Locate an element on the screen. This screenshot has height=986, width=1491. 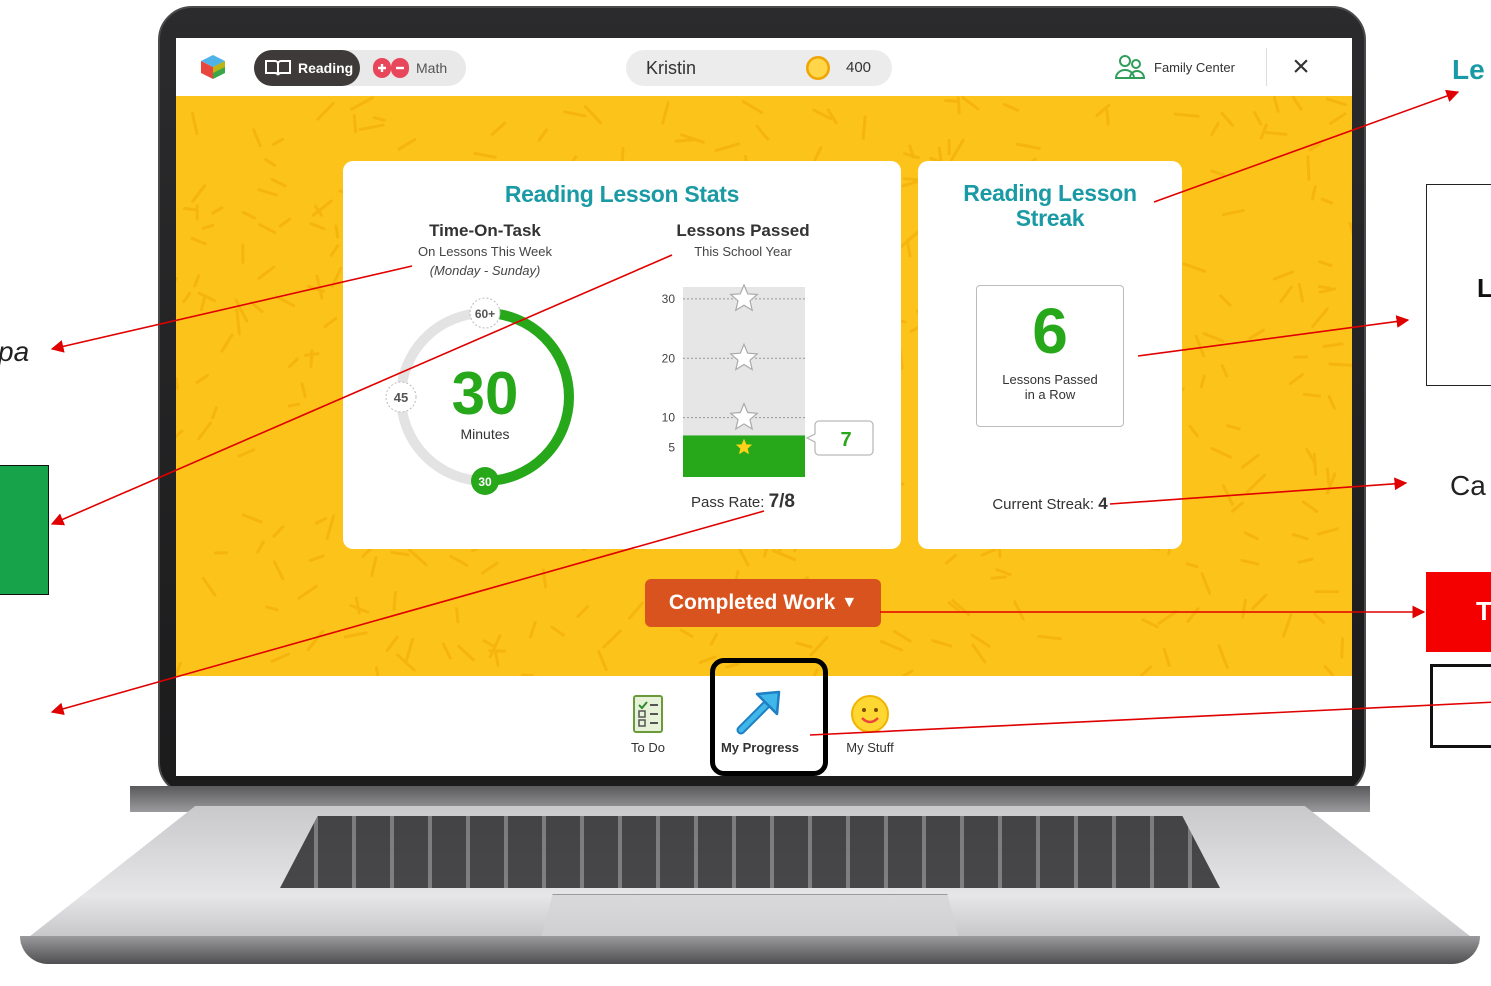
arrow-to-right-top is located at coordinates (1306, 146).